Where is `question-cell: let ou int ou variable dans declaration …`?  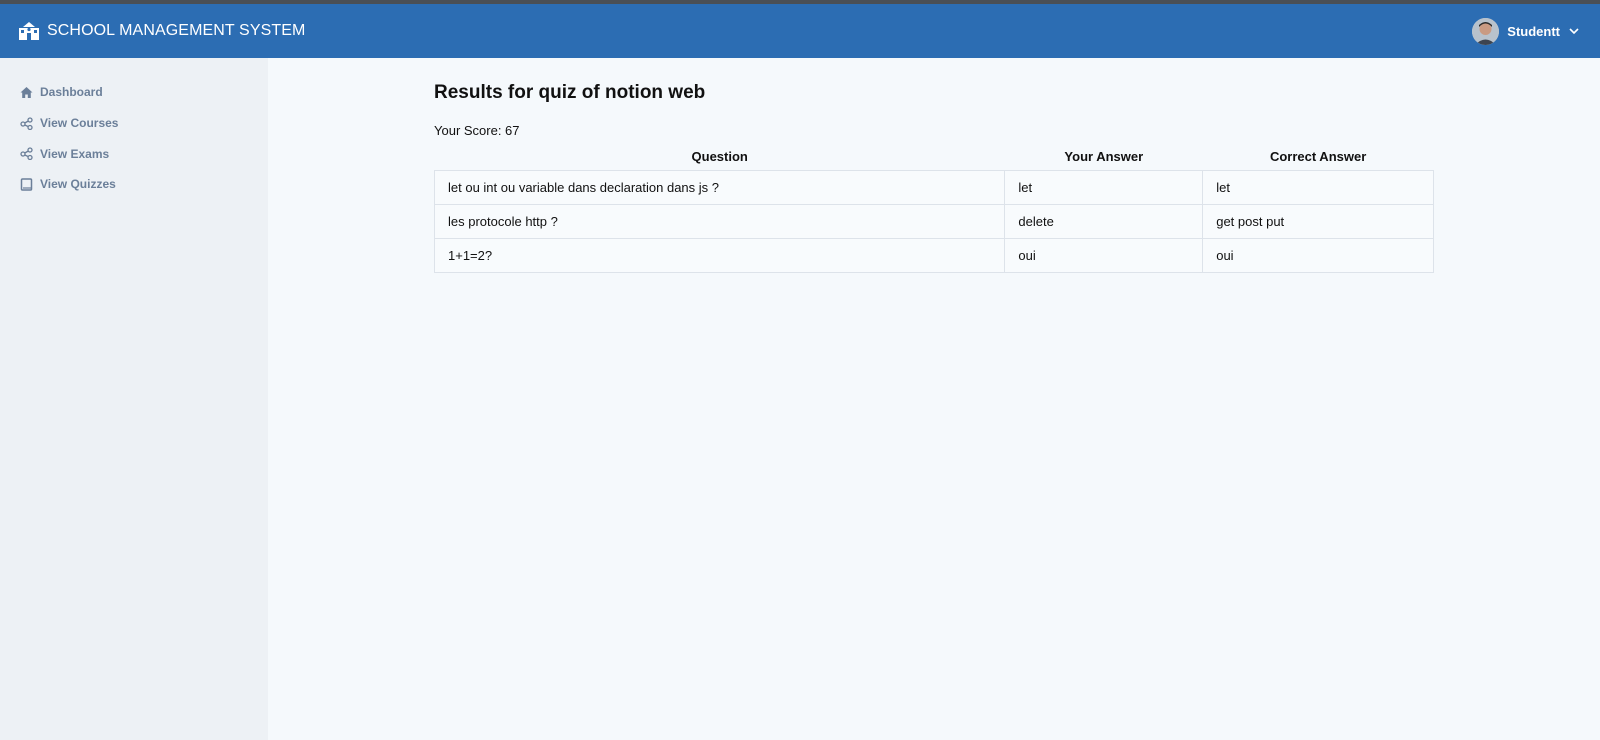 question-cell: let ou int ou variable dans declaration … is located at coordinates (719, 187).